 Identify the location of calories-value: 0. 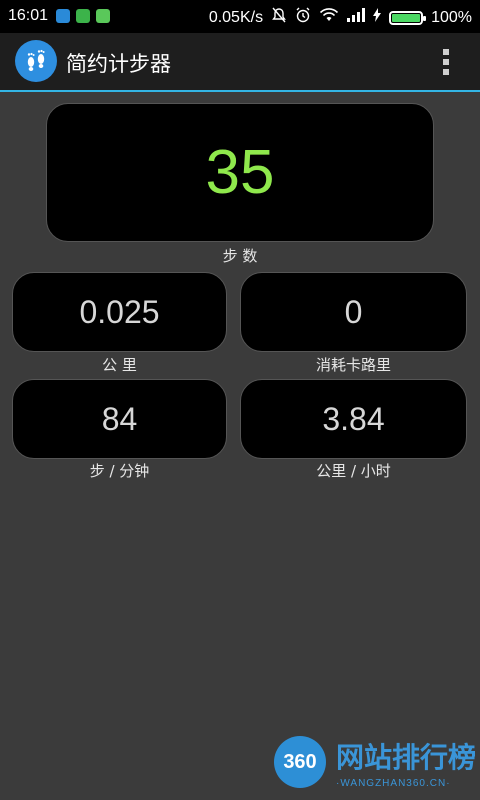
(353, 311).